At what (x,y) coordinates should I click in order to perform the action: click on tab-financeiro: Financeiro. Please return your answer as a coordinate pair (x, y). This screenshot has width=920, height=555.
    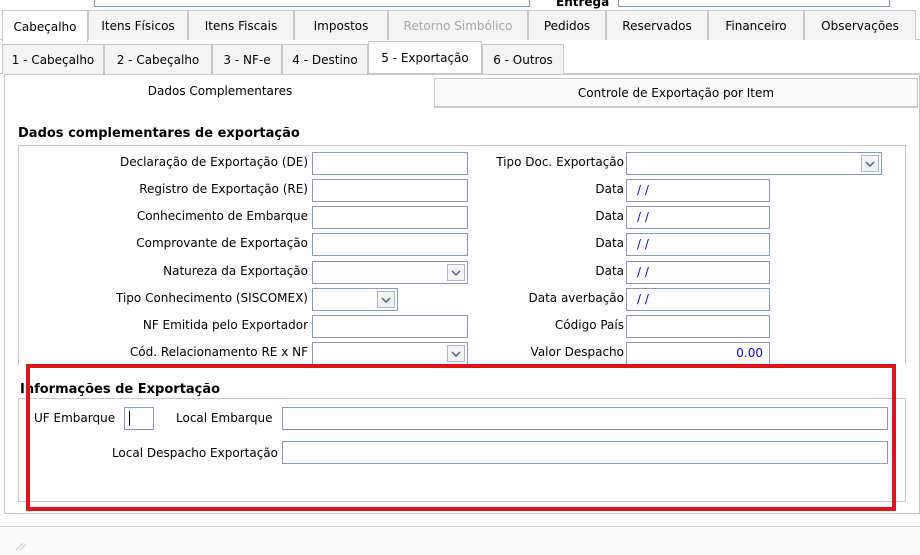
    Looking at the image, I should click on (756, 25).